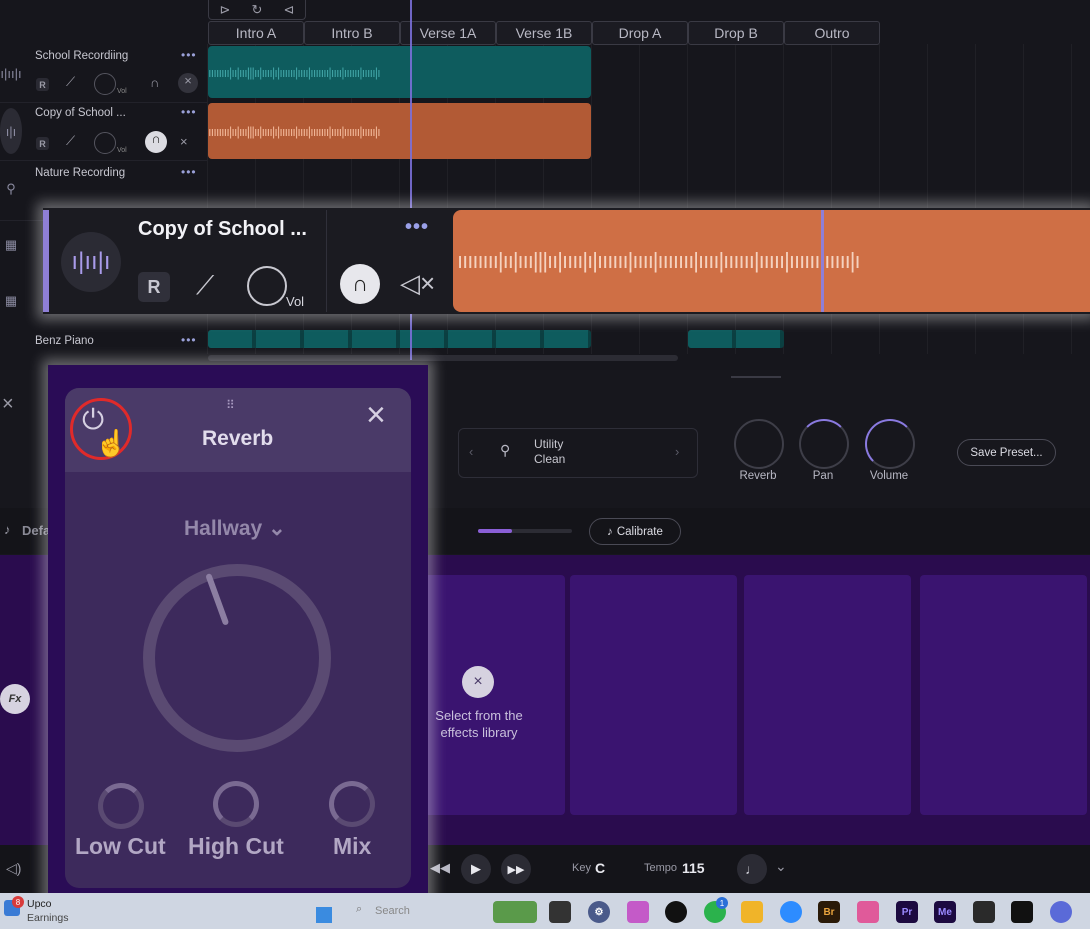 The height and width of the screenshot is (929, 1090). I want to click on effect-title: Reverb, so click(238, 438).